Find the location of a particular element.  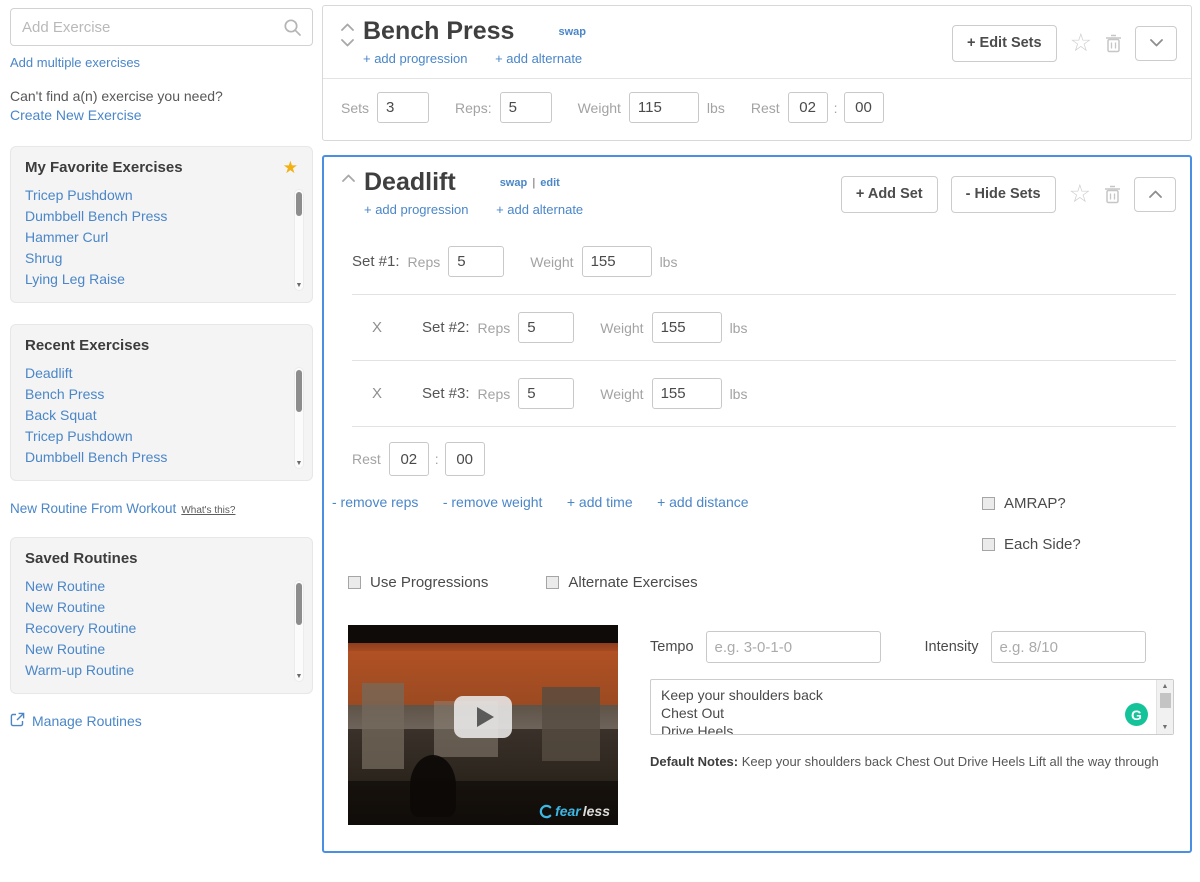

each-side-checkbox: Each Side? is located at coordinates (1086, 544).